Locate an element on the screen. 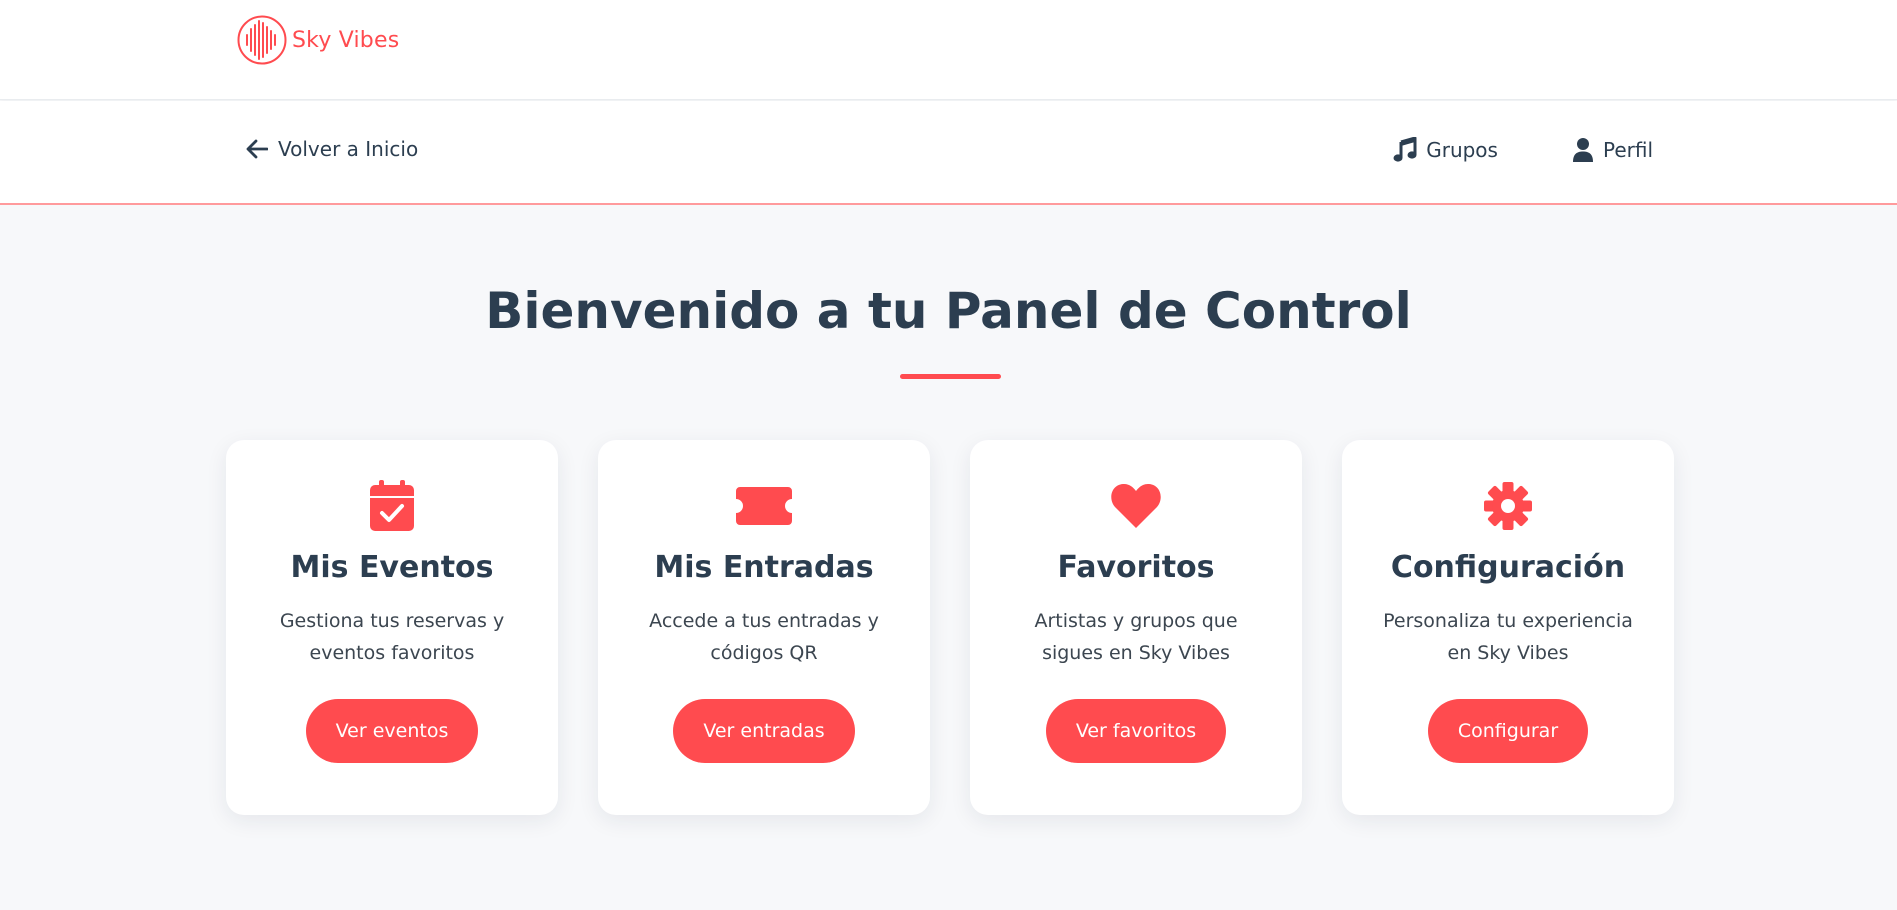 This screenshot has width=1897, height=910. configurar-button: Configurar is located at coordinates (1508, 731).